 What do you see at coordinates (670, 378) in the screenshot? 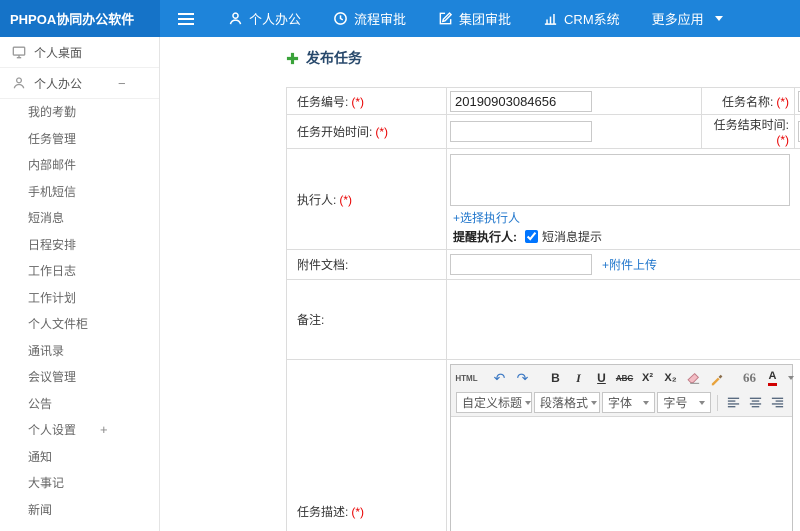
I see `subscript-button: X₂` at bounding box center [670, 378].